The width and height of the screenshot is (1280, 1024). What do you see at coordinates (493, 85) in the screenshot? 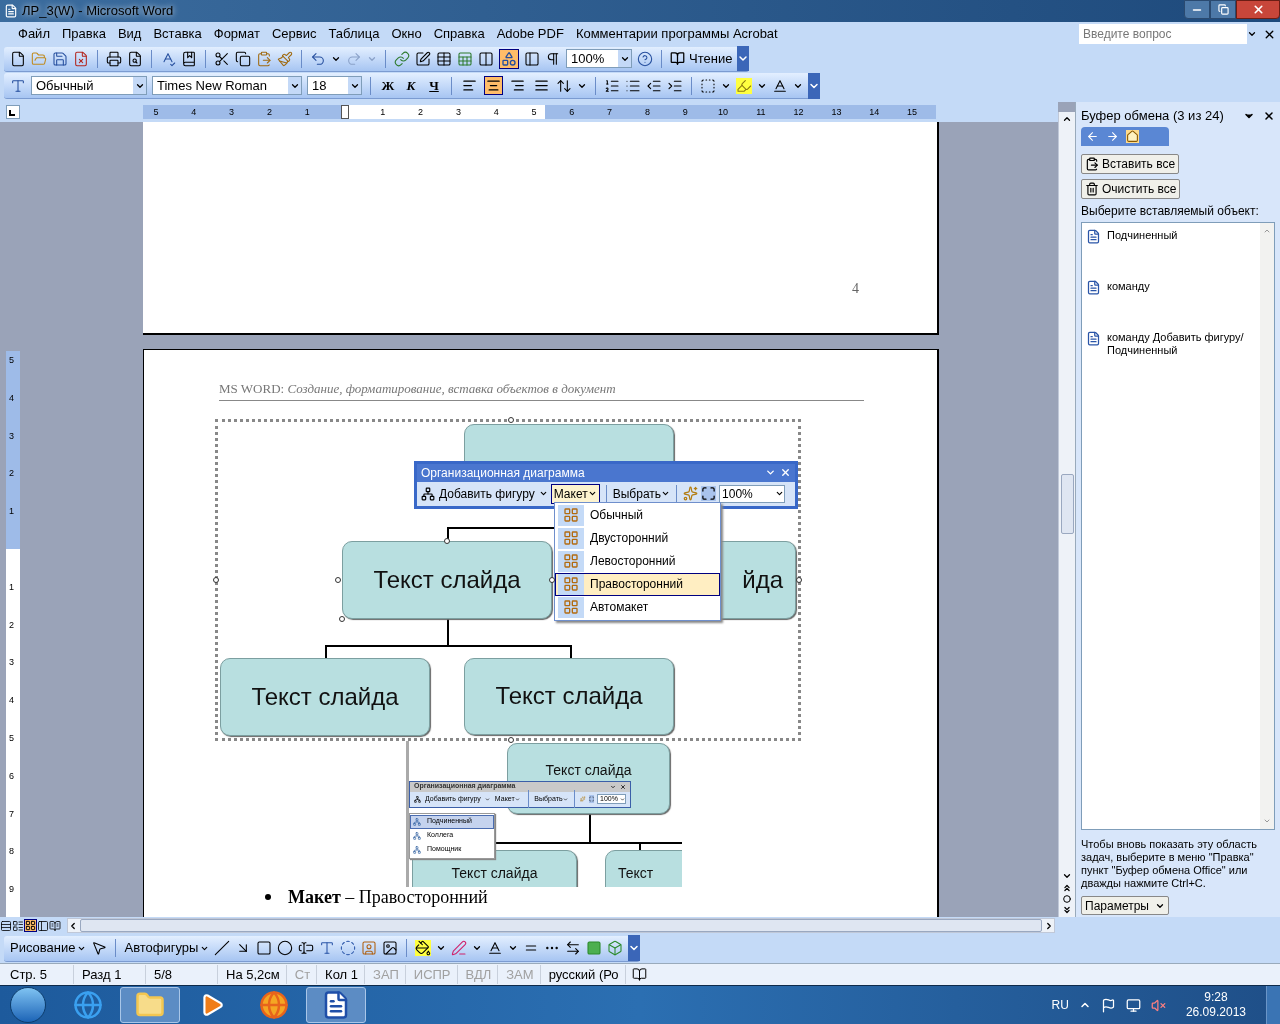
I see `align-button` at bounding box center [493, 85].